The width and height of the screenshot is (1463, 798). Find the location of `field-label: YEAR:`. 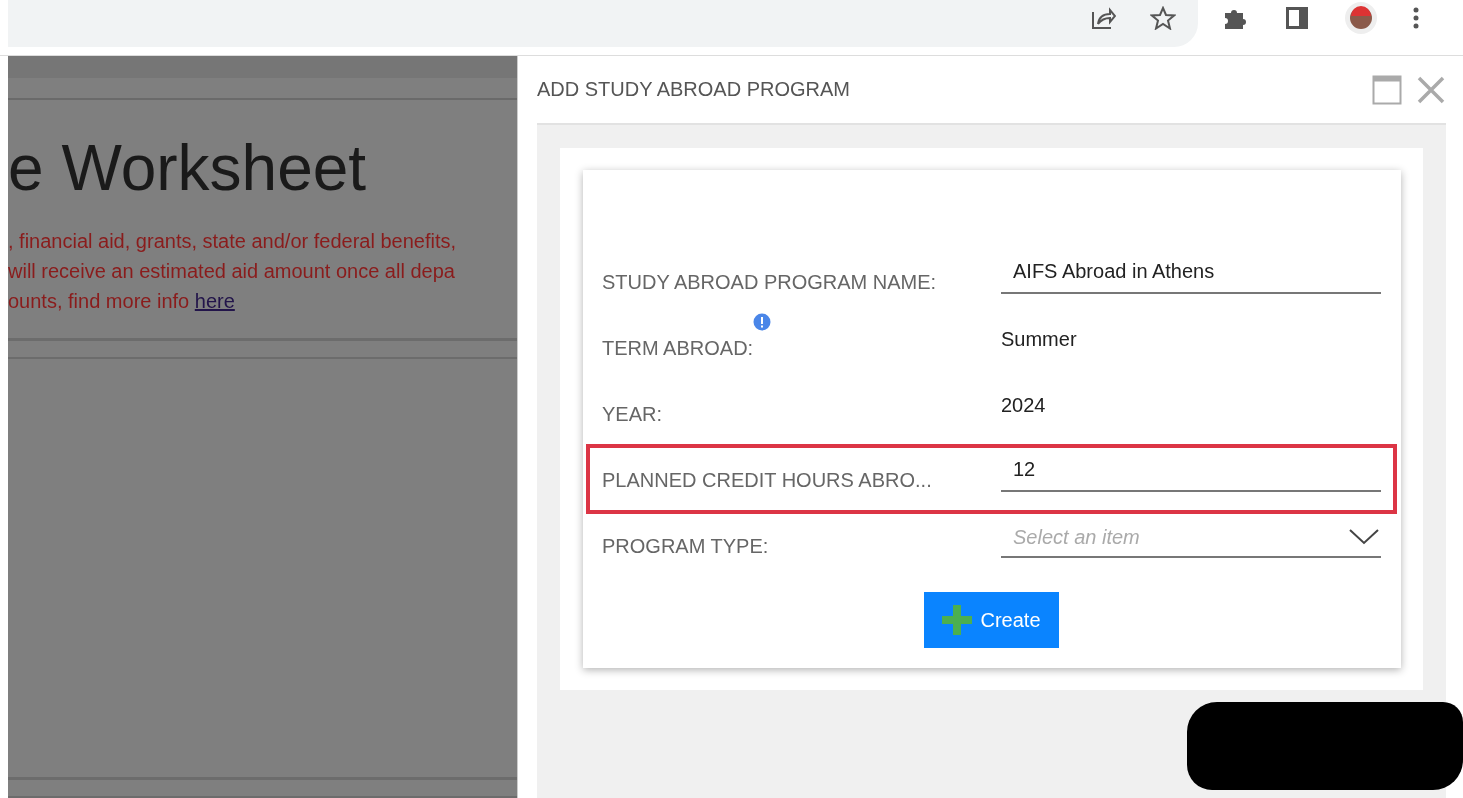

field-label: YEAR: is located at coordinates (632, 413).